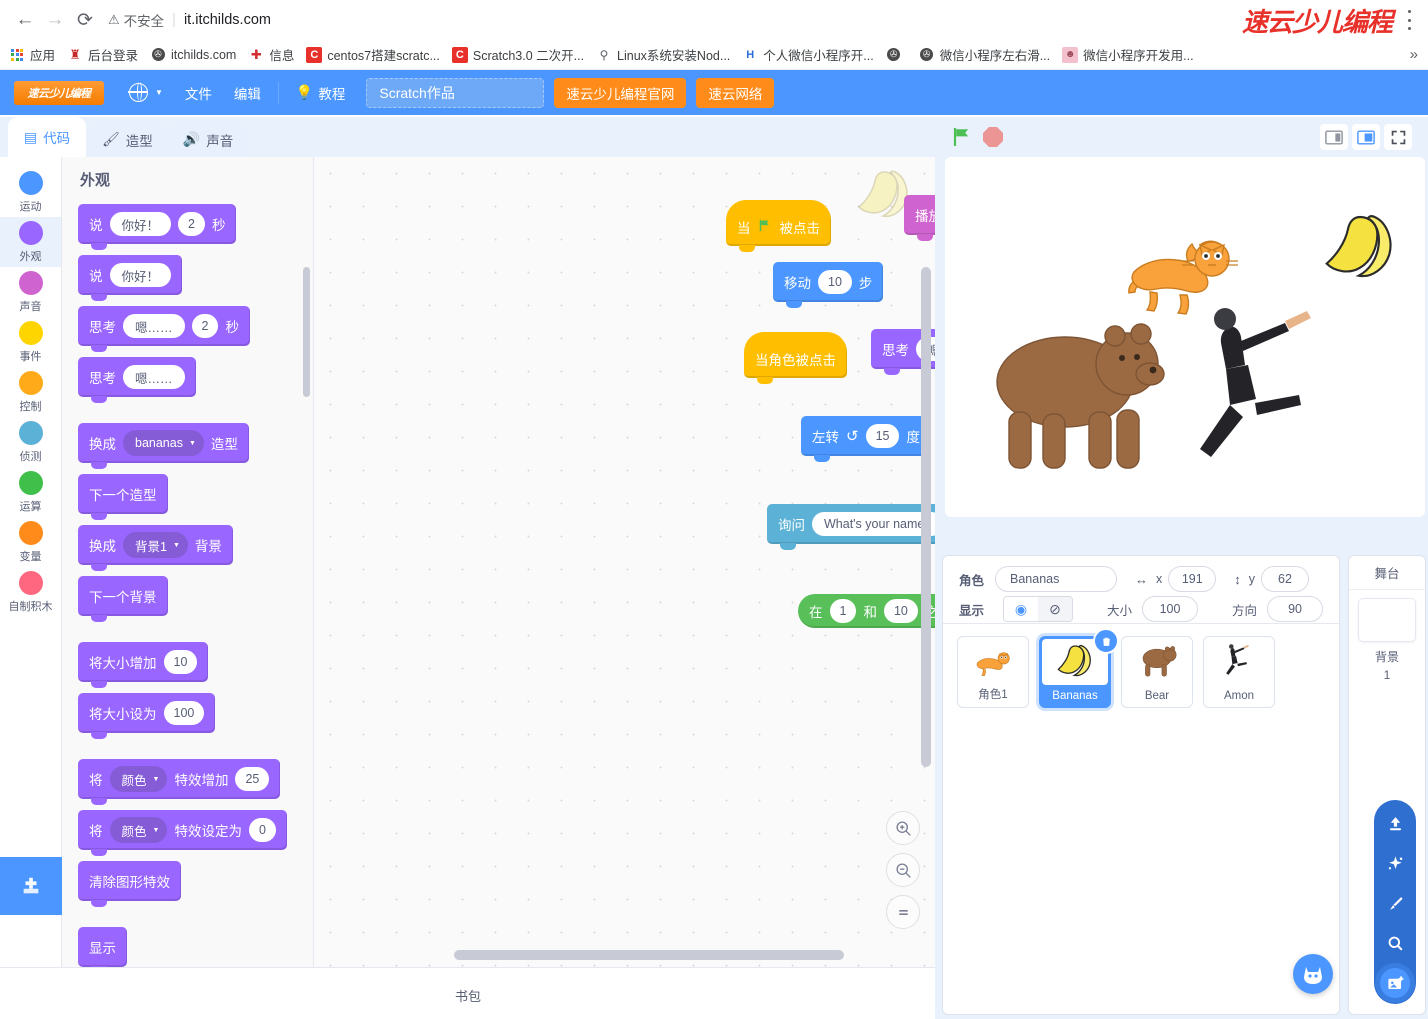 Image resolution: width=1428 pixels, height=1019 pixels. What do you see at coordinates (882, 436) in the screenshot?
I see `block-input: 15` at bounding box center [882, 436].